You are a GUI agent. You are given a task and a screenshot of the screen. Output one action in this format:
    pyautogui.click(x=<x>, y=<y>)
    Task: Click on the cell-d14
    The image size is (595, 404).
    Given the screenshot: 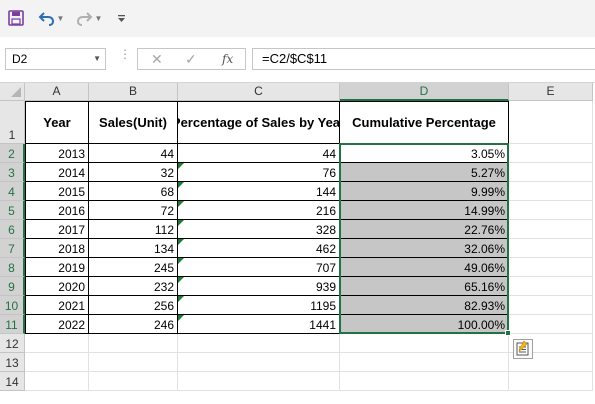 What is the action you would take?
    pyautogui.click(x=424, y=381)
    